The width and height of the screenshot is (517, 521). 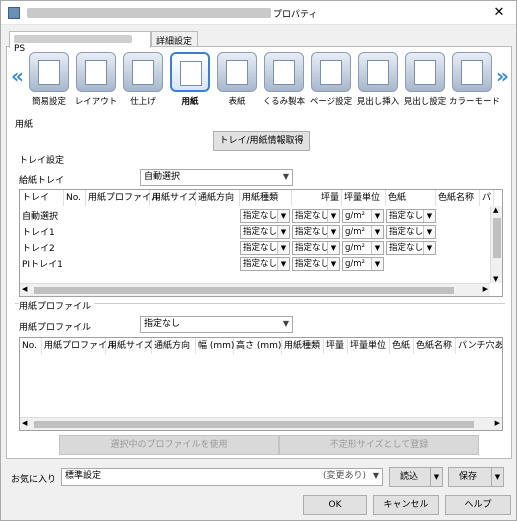 What do you see at coordinates (190, 102) in the screenshot?
I see `paper-label: 用紙` at bounding box center [190, 102].